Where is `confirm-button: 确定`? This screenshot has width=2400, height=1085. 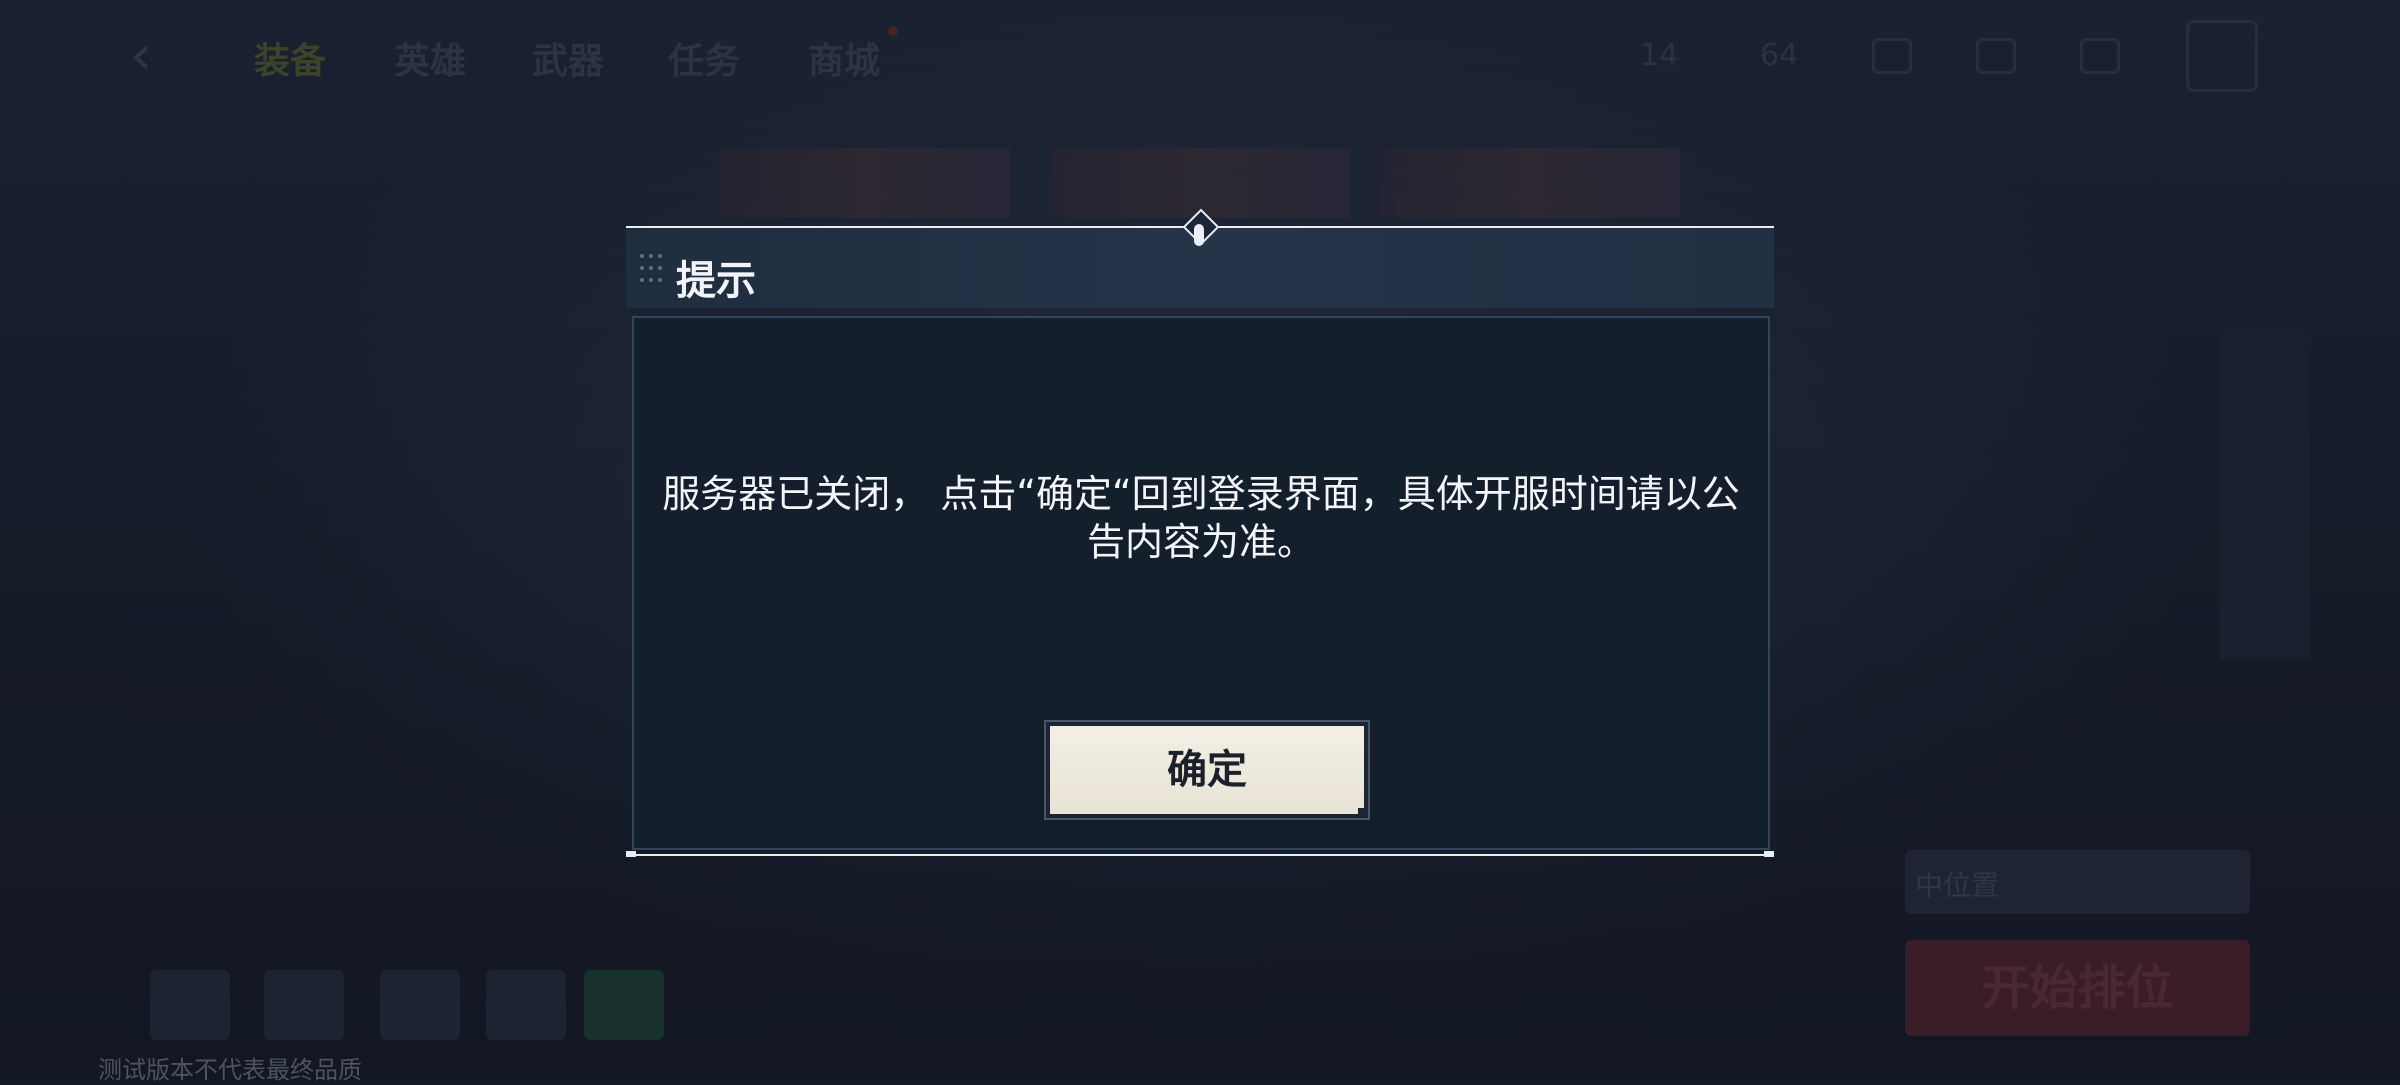
confirm-button: 确定 is located at coordinates (1207, 770).